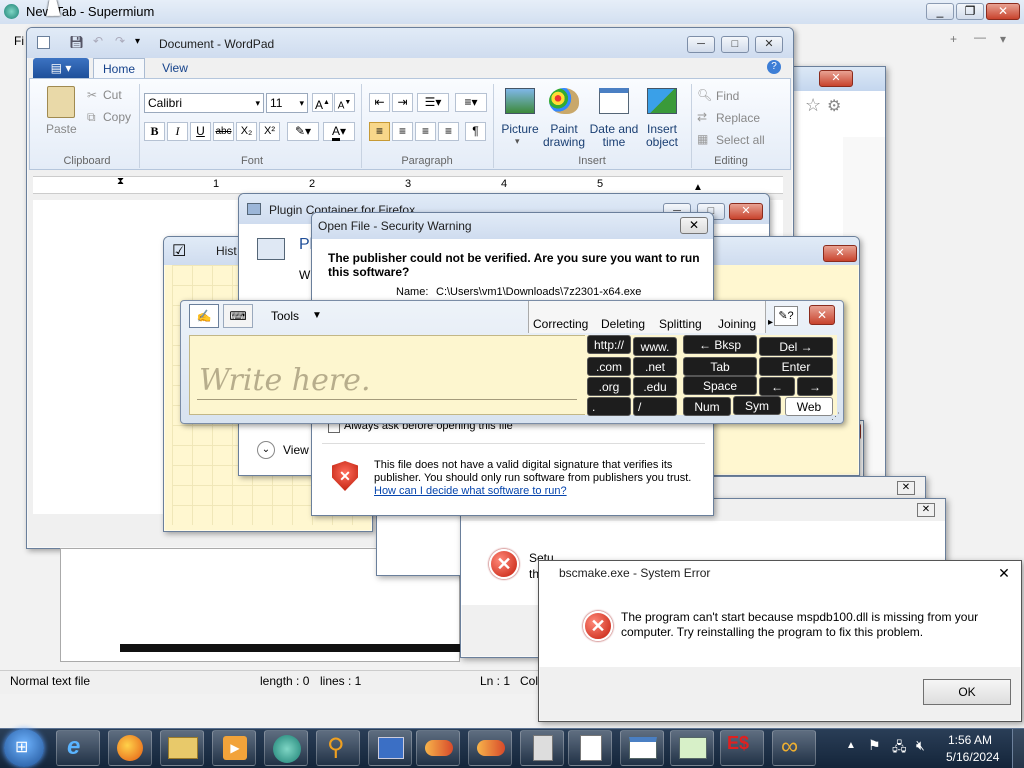 Image resolution: width=1024 pixels, height=768 pixels. Describe the element at coordinates (834, 106) in the screenshot. I see `gear-icon: ⚙` at that location.